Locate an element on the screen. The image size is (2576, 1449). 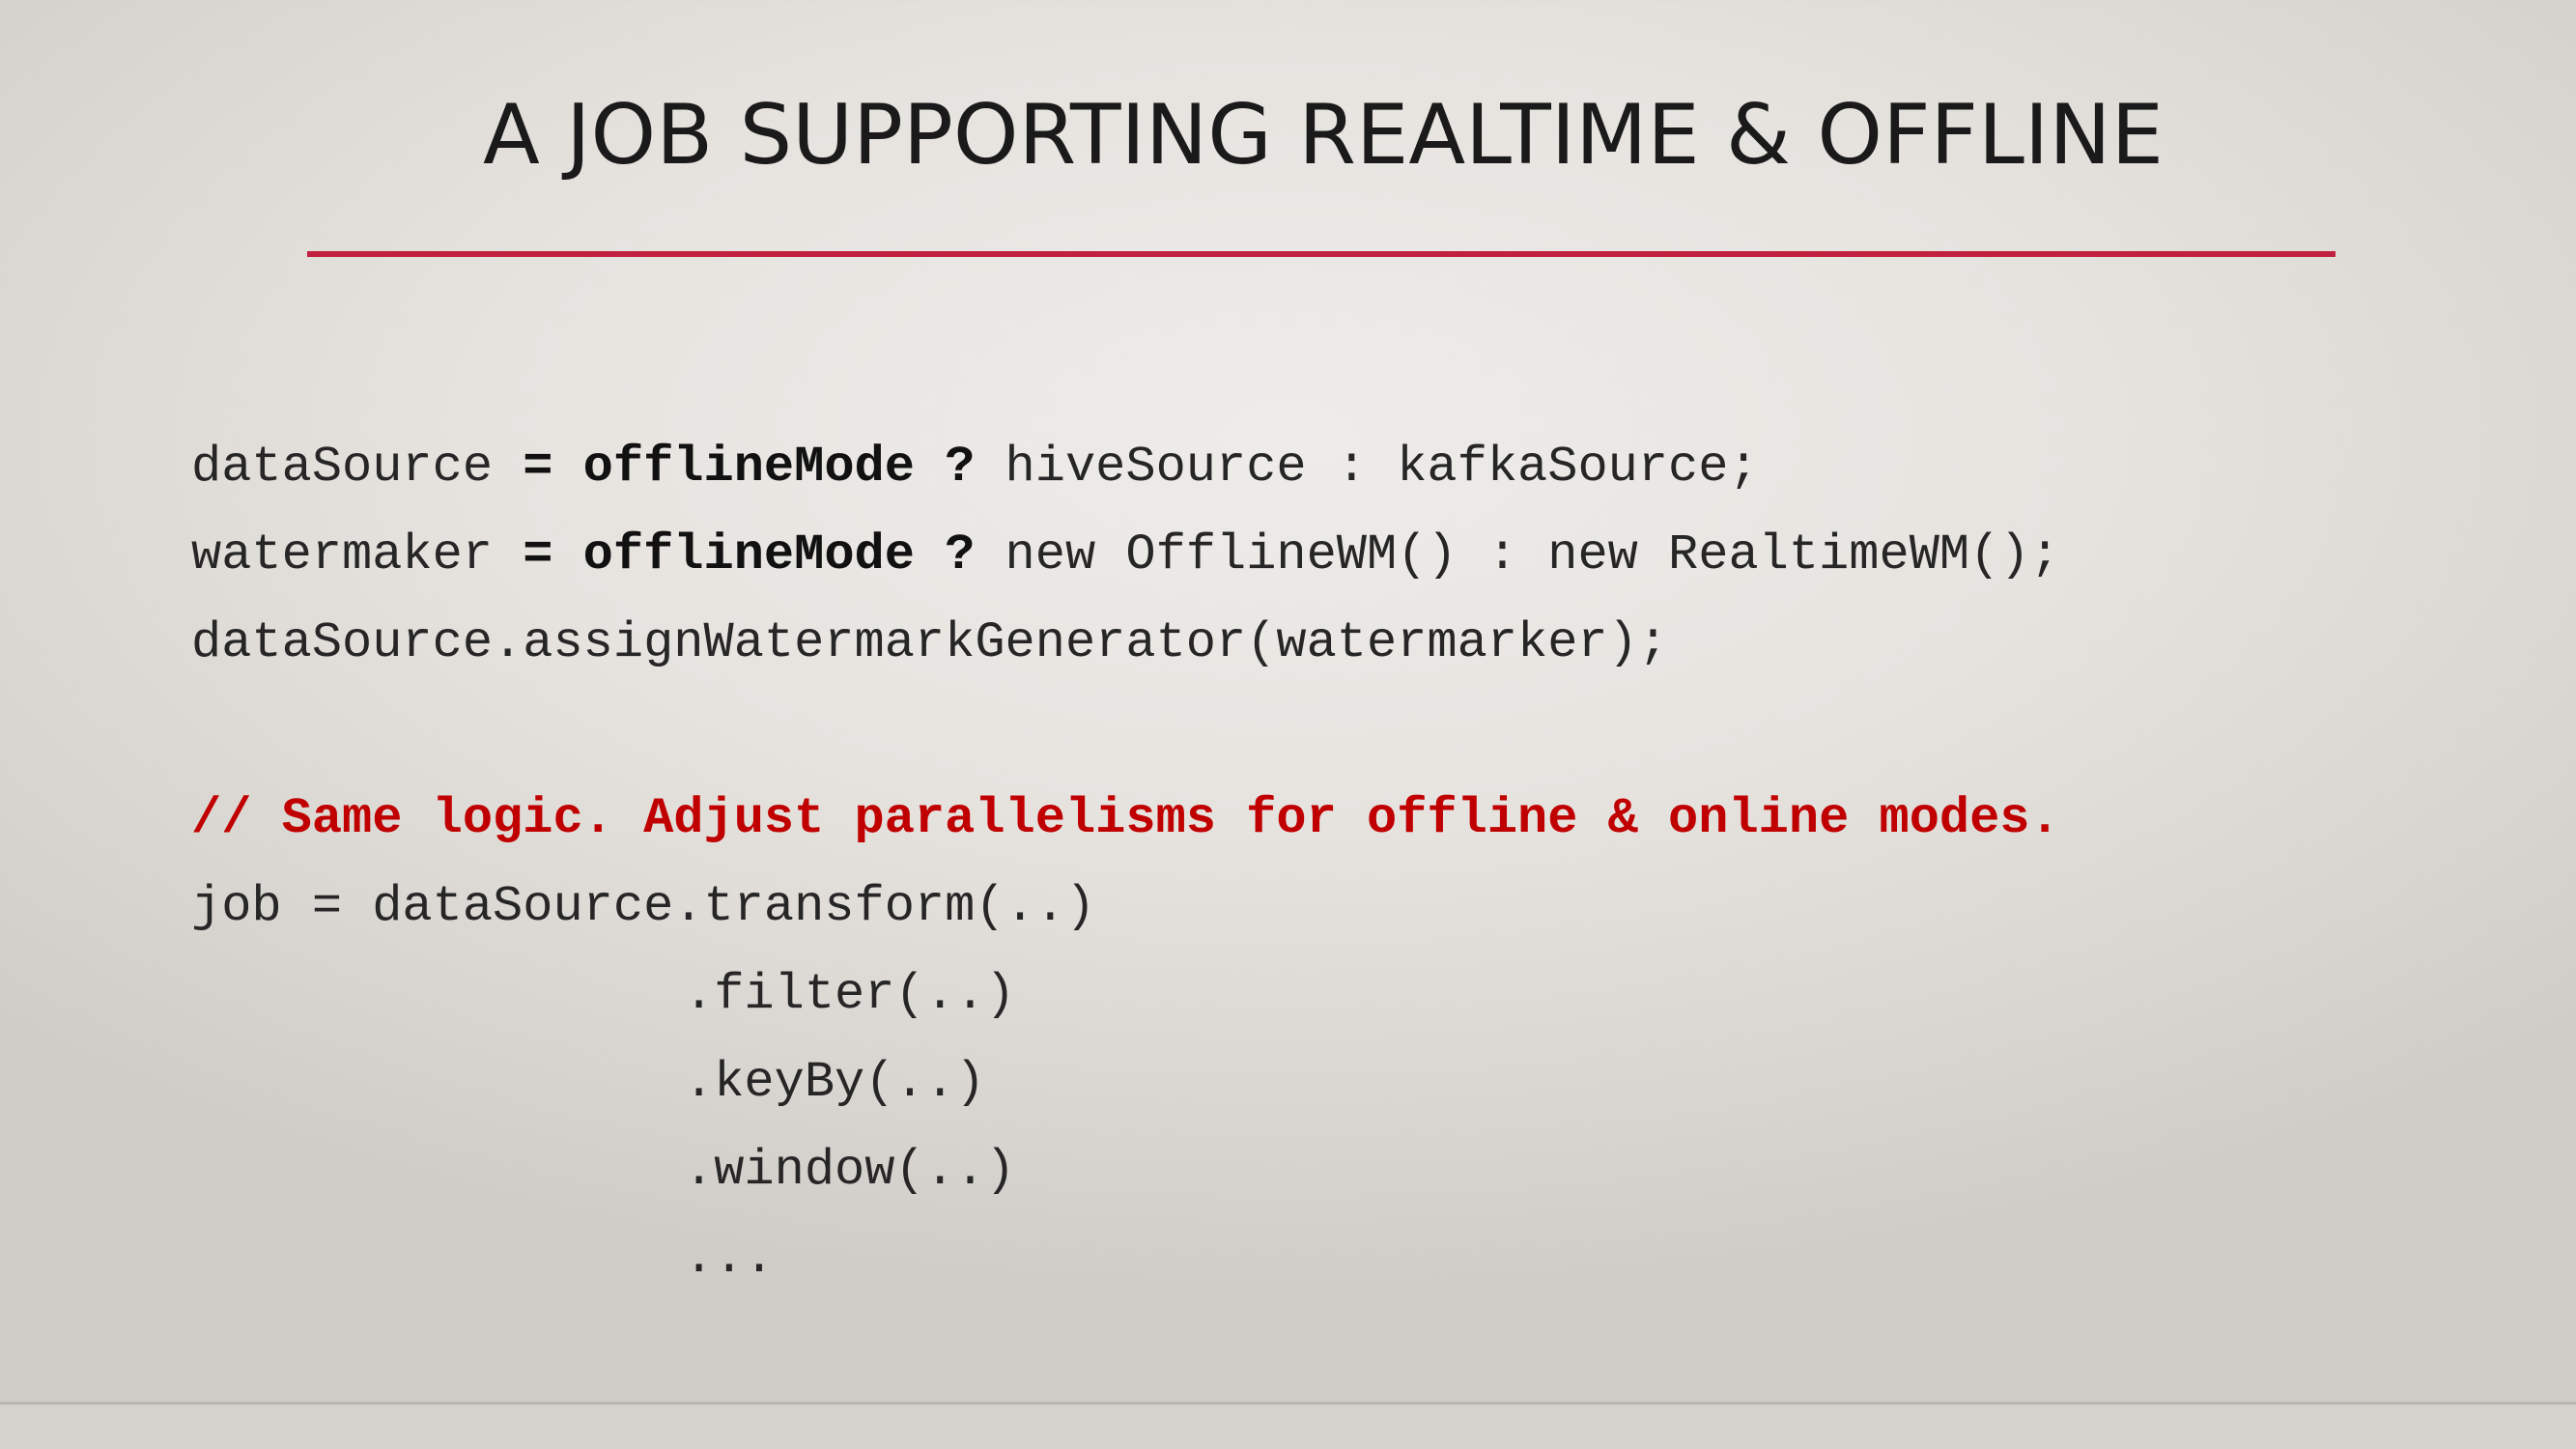
code-text: hiveSource : kafkaSource; is located at coordinates (1367, 467).